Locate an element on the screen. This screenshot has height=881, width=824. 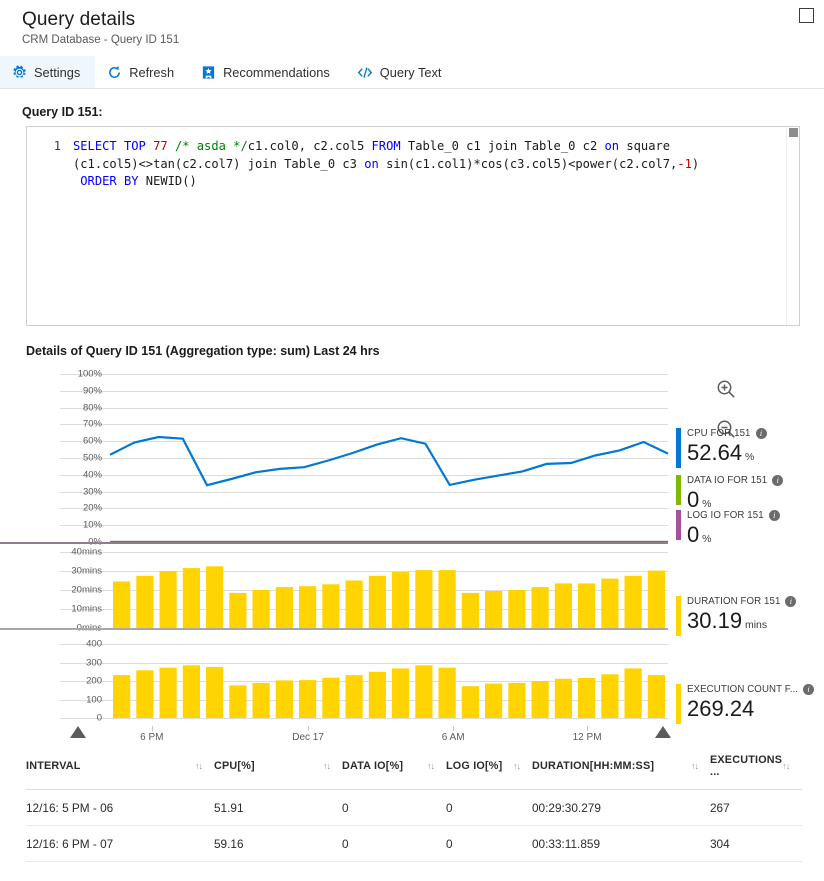
sort-icon-data-io: ↑↓ is located at coordinates (436, 766).